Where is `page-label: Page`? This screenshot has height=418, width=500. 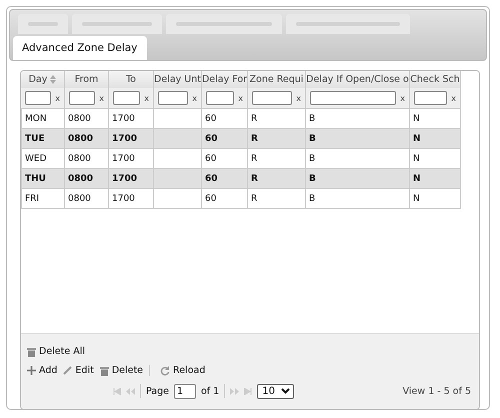
page-label: Page is located at coordinates (157, 391).